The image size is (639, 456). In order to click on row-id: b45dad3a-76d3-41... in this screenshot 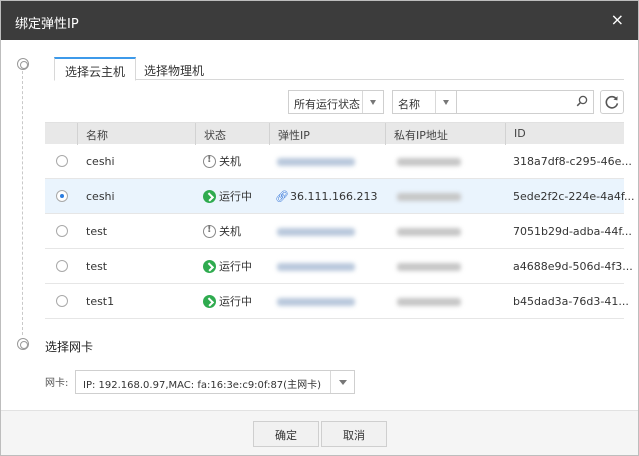, I will do `click(571, 301)`.